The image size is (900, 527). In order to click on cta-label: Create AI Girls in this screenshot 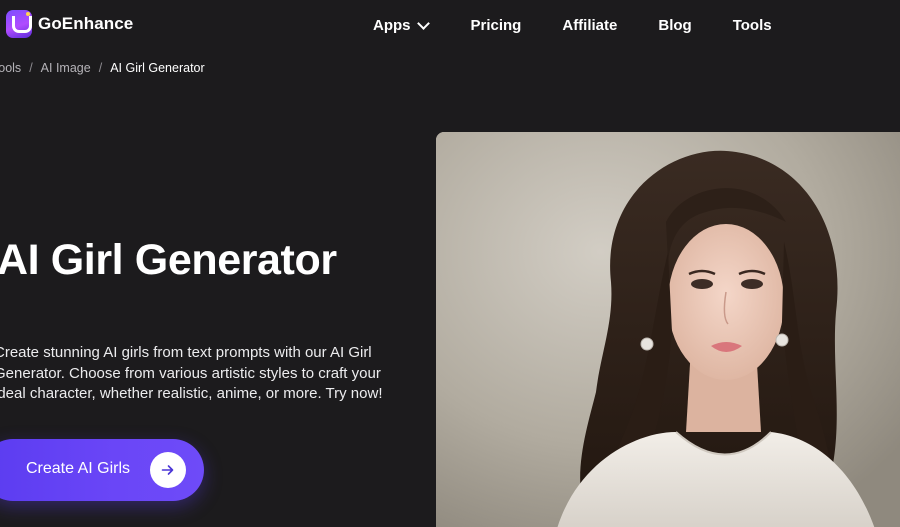, I will do `click(78, 468)`.